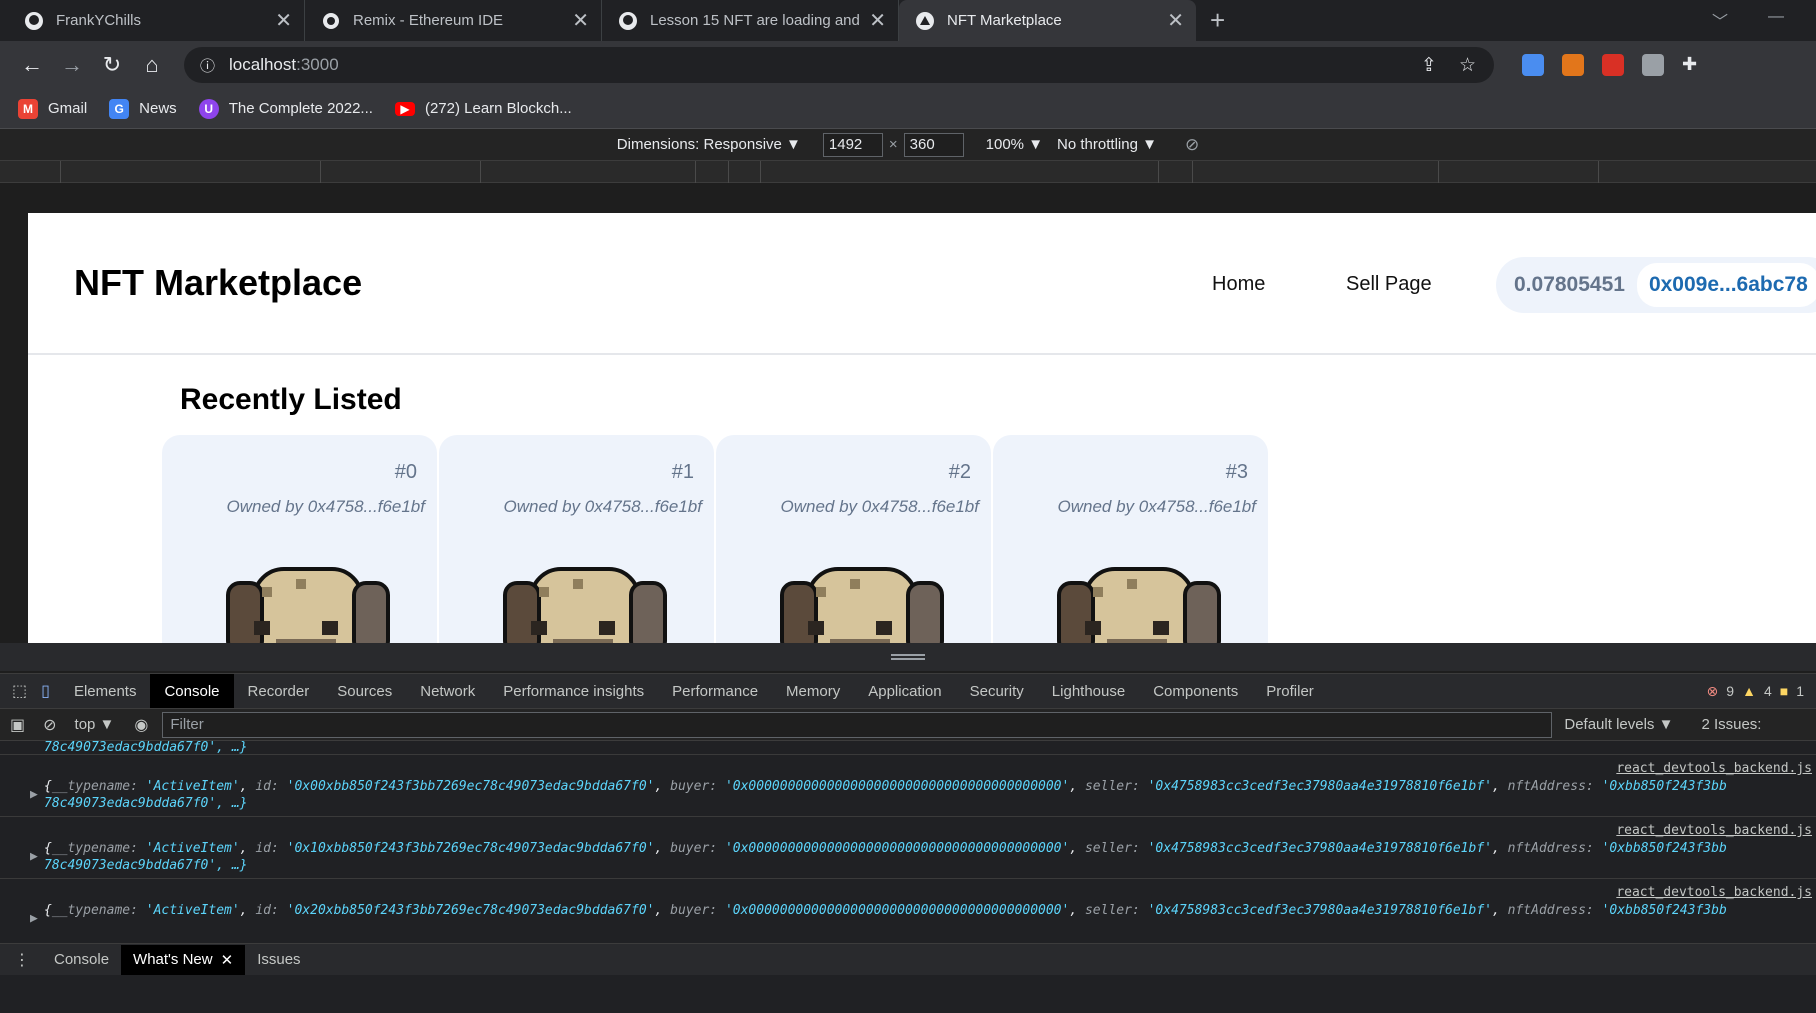  What do you see at coordinates (32, 65) in the screenshot?
I see `back-icon: ←` at bounding box center [32, 65].